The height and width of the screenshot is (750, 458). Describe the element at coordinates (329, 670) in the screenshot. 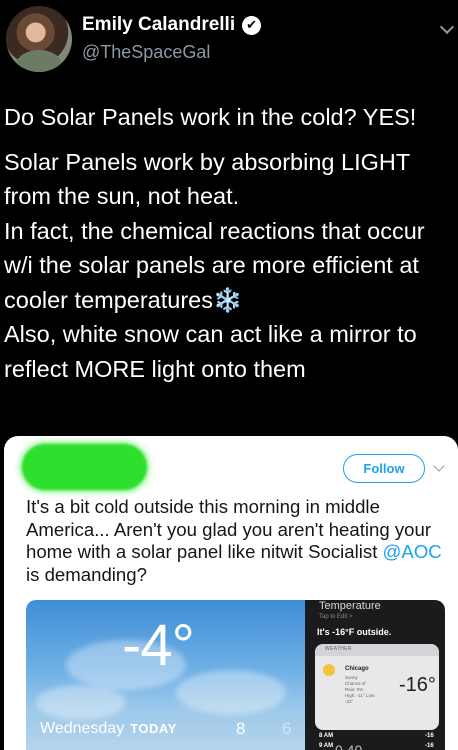

I see `sun-icon` at that location.